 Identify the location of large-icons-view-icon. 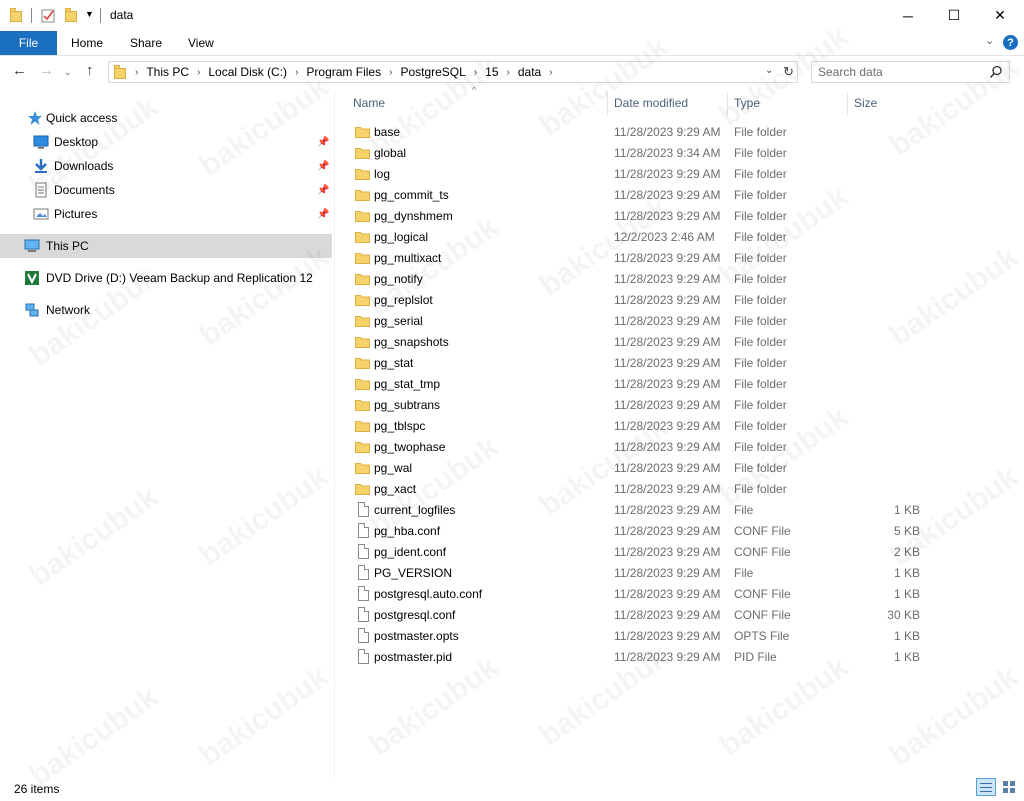
(1009, 787).